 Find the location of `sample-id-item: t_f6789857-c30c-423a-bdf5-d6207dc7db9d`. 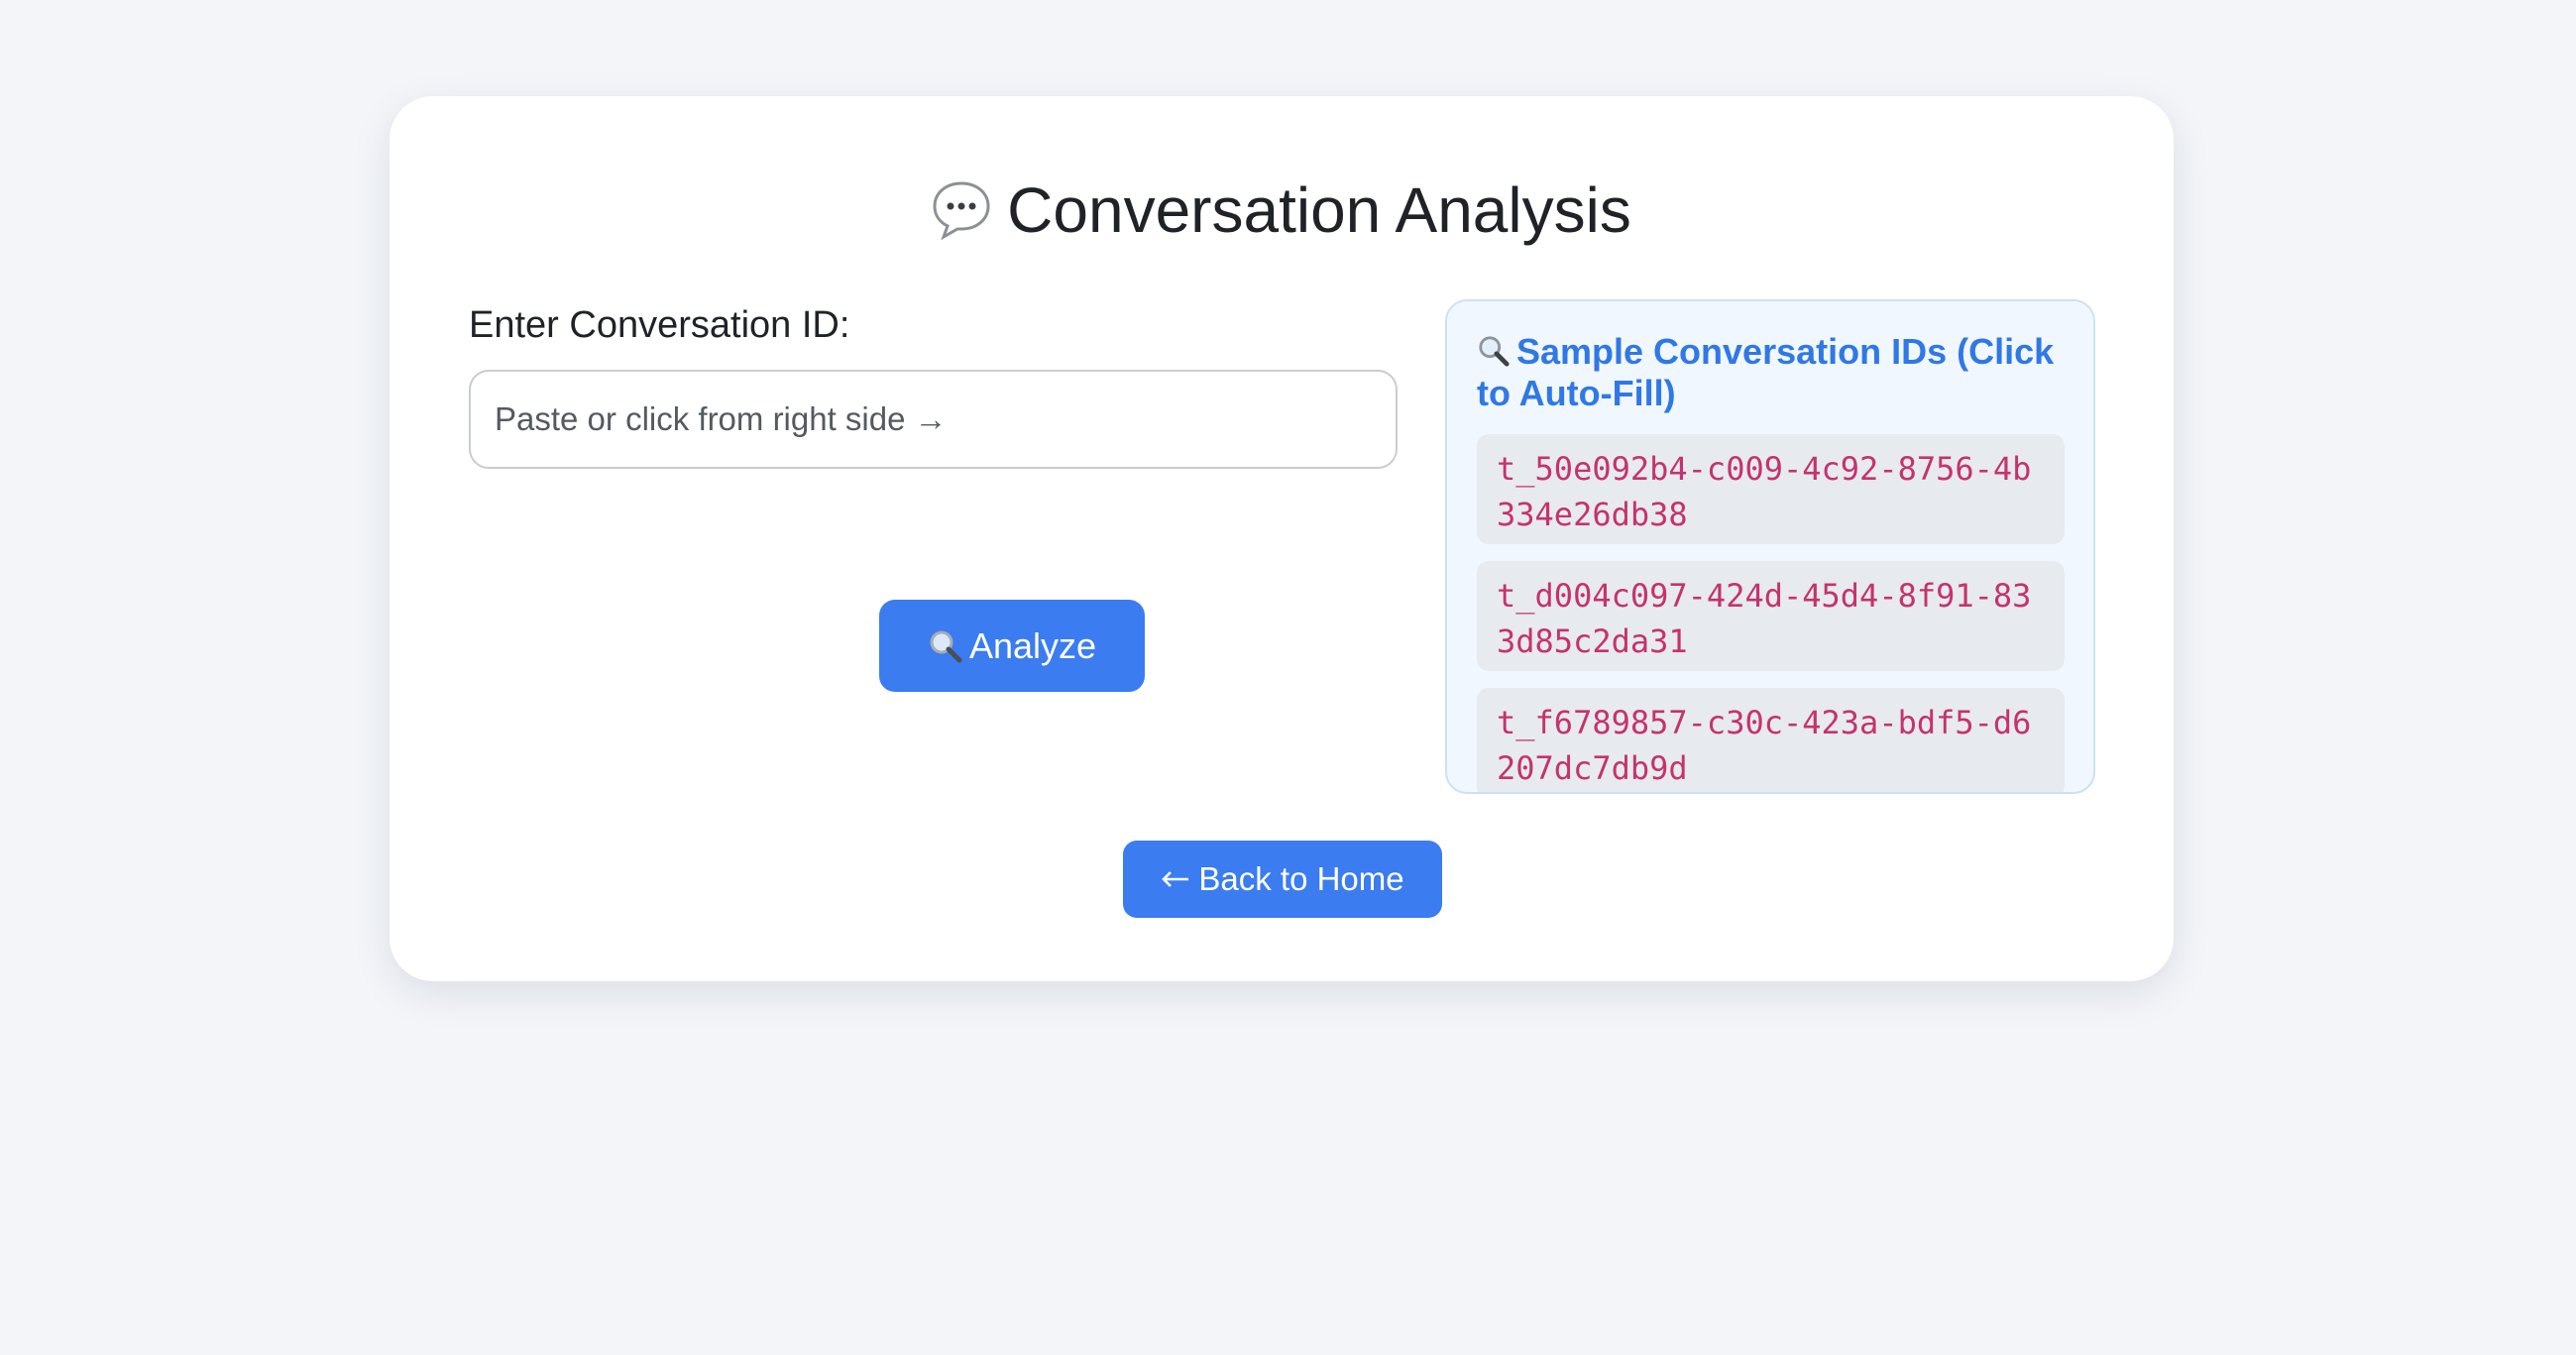

sample-id-item: t_f6789857-c30c-423a-bdf5-d6207dc7db9d is located at coordinates (1771, 740).